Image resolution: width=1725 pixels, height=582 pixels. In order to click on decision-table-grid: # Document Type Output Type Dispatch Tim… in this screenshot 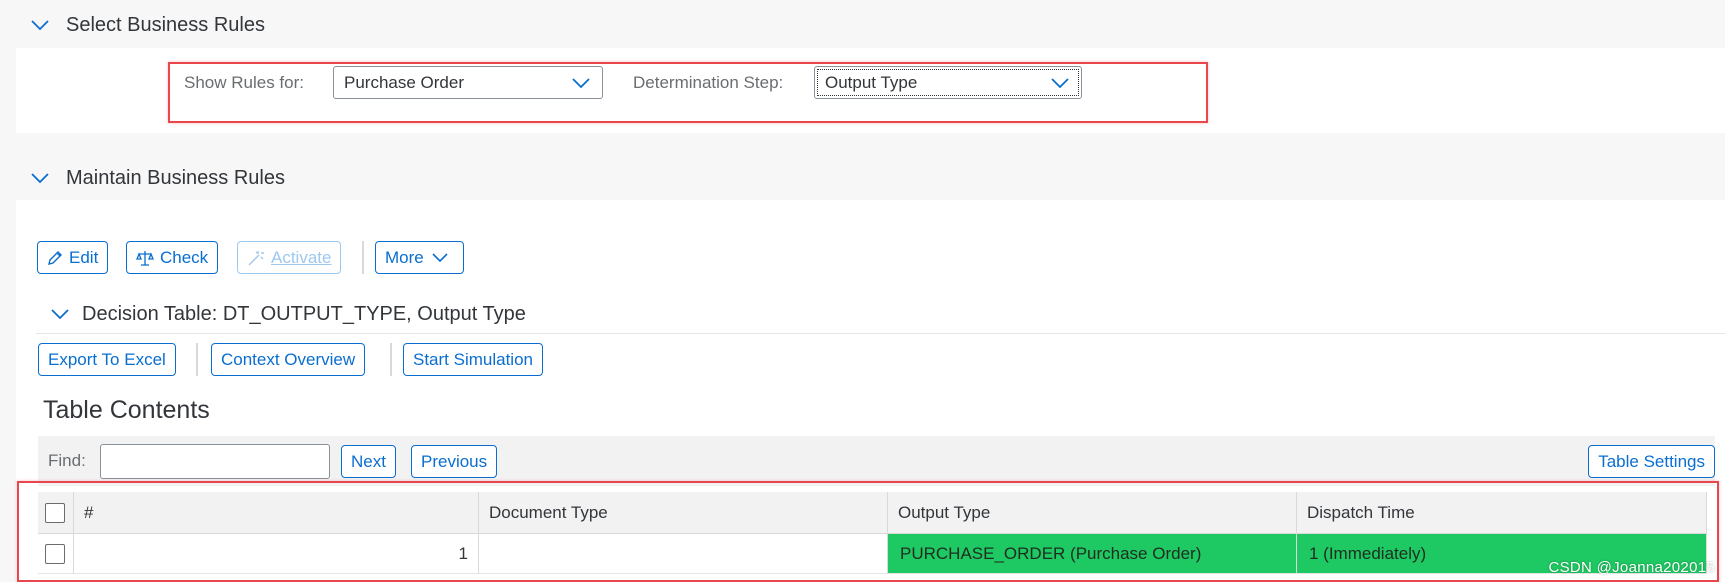, I will do `click(872, 537)`.